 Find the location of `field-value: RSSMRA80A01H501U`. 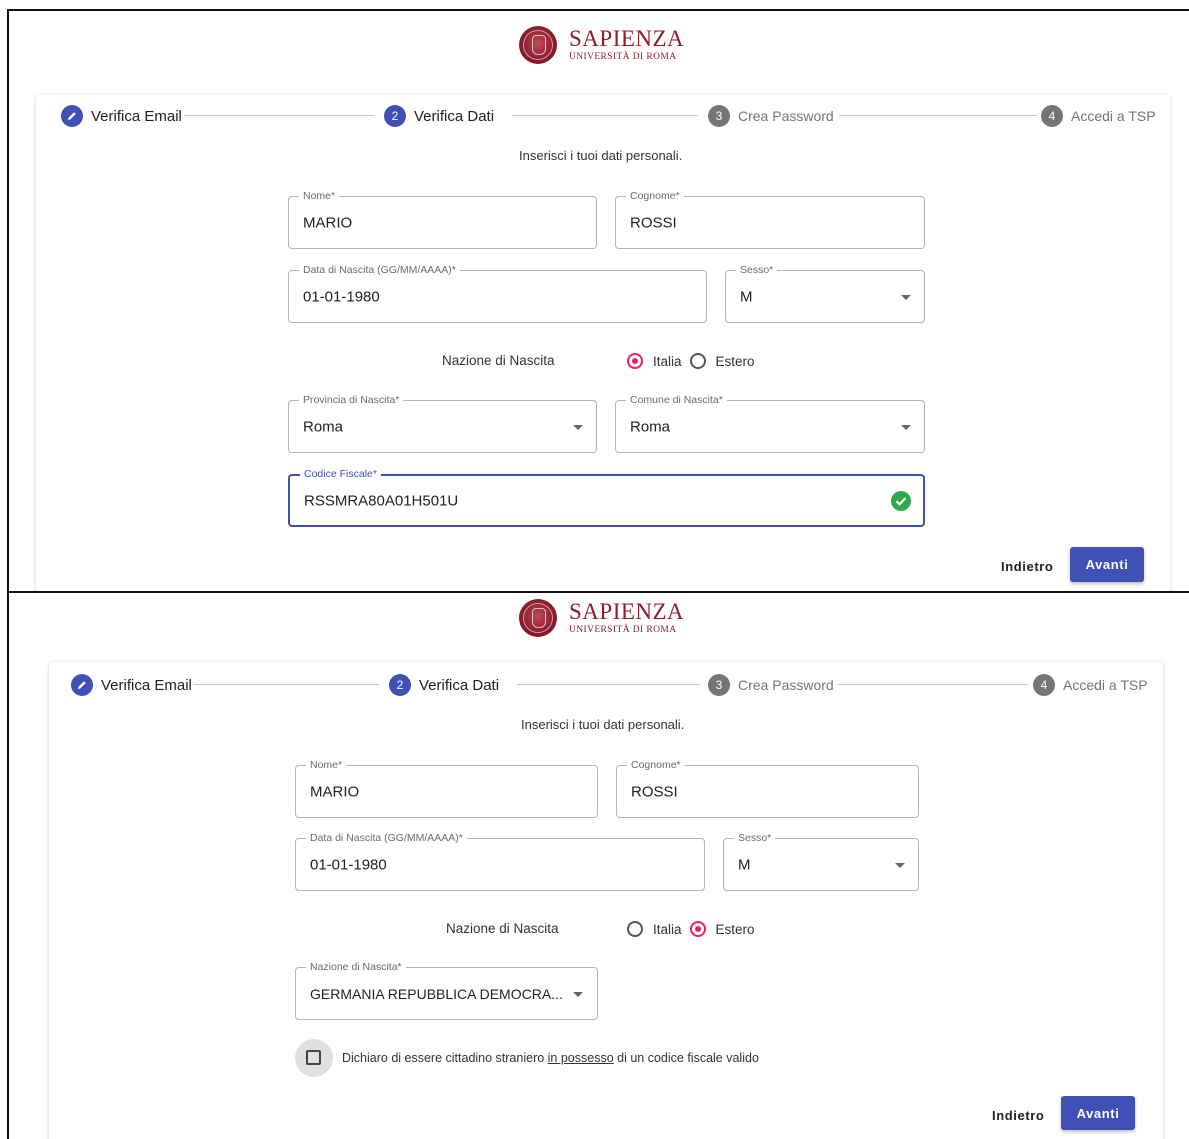

field-value: RSSMRA80A01H501U is located at coordinates (381, 500).